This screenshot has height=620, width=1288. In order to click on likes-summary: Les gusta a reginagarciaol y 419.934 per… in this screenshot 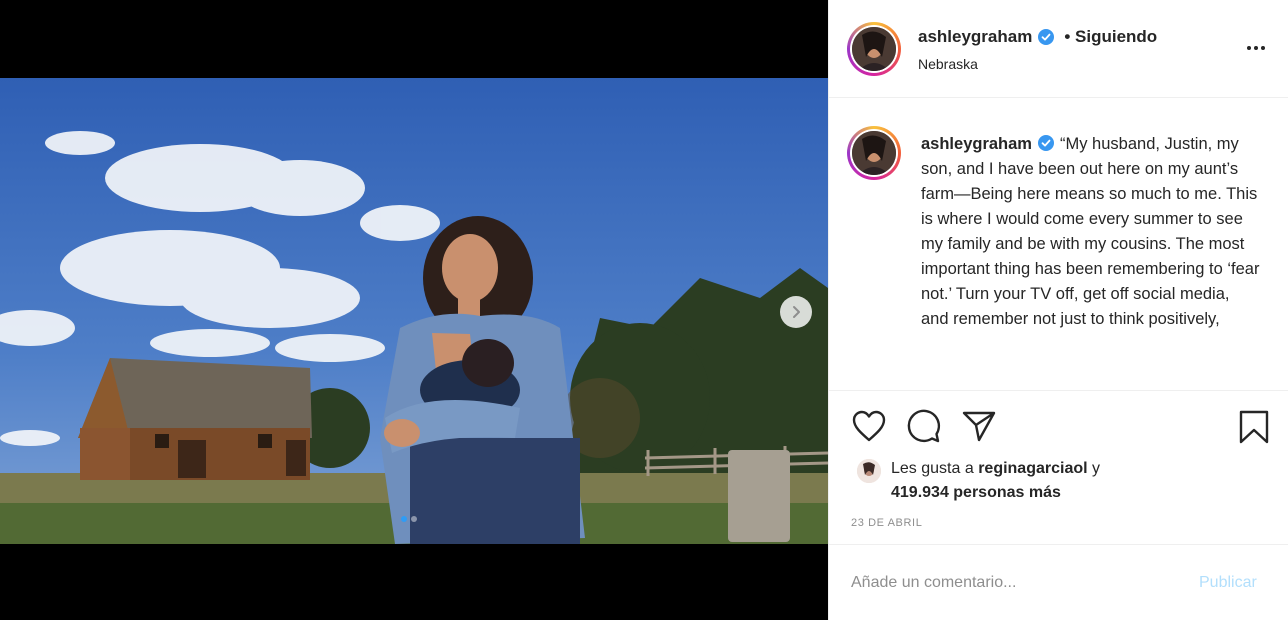, I will do `click(978, 481)`.